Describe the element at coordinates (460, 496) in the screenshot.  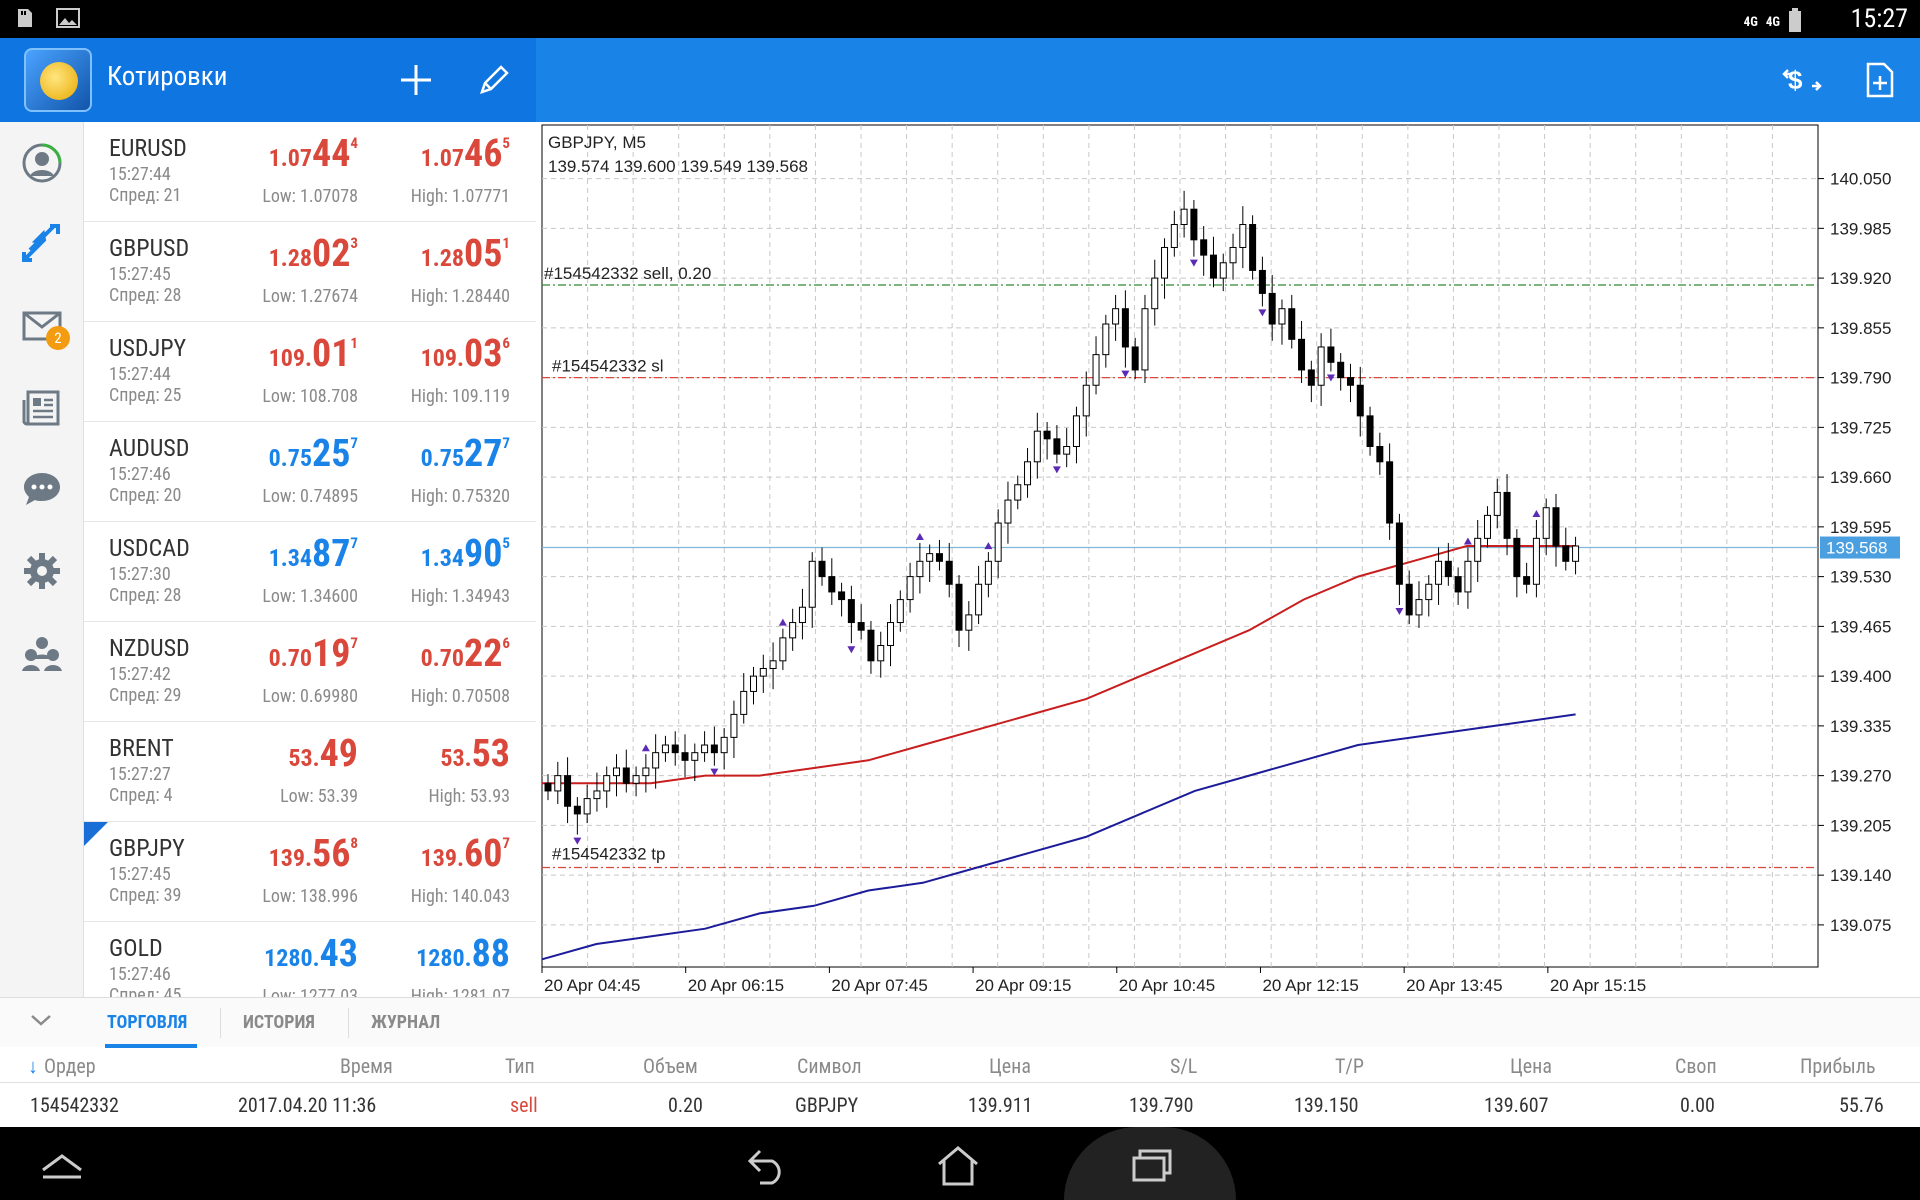
I see `high-value: High: 0.75320` at that location.